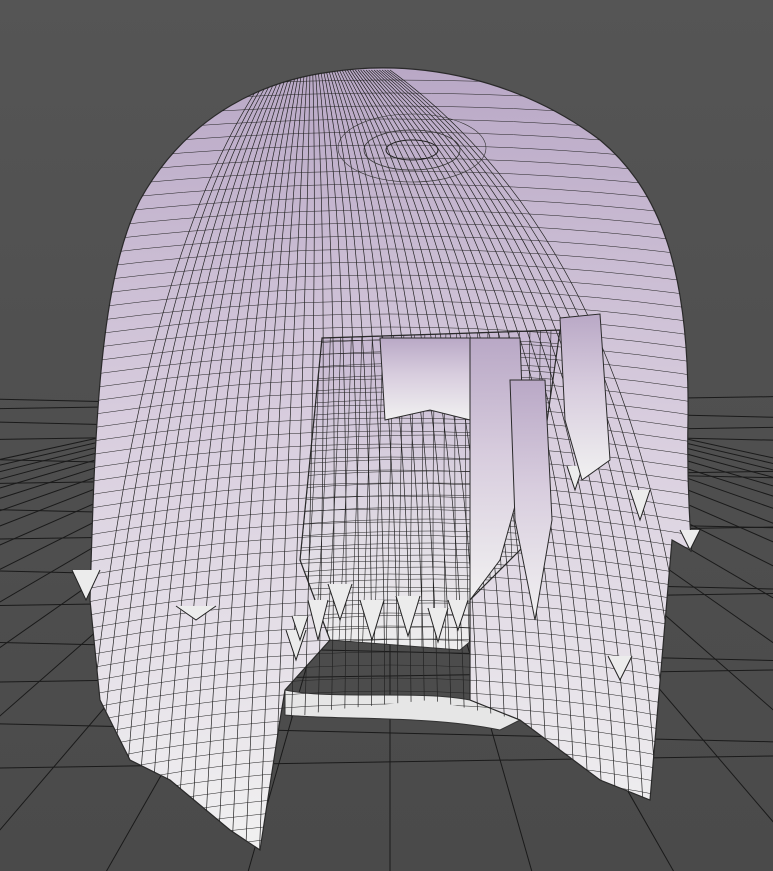 The width and height of the screenshot is (773, 871). Describe the element at coordinates (425, 379) in the screenshot. I see `bang-clump` at that location.